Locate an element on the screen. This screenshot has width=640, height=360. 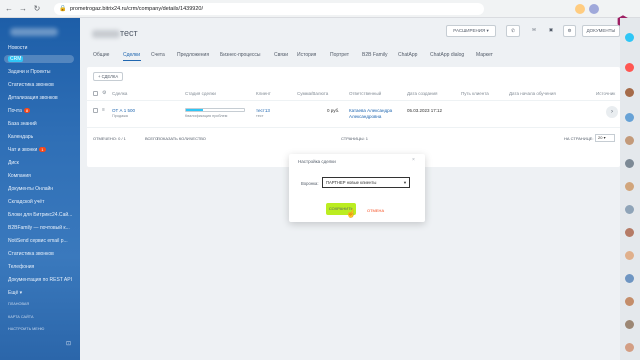
tab-history: История is located at coordinates (306, 55).